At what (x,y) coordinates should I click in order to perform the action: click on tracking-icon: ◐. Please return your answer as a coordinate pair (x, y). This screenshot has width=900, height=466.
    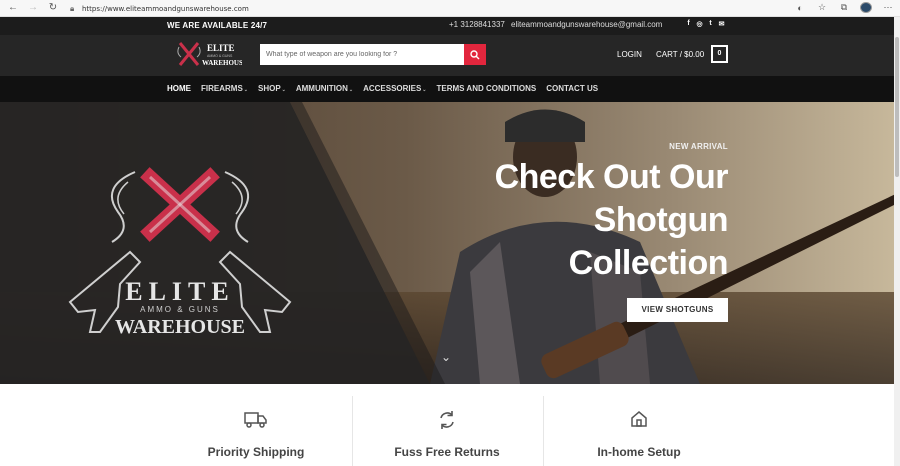
    Looking at the image, I should click on (800, 8).